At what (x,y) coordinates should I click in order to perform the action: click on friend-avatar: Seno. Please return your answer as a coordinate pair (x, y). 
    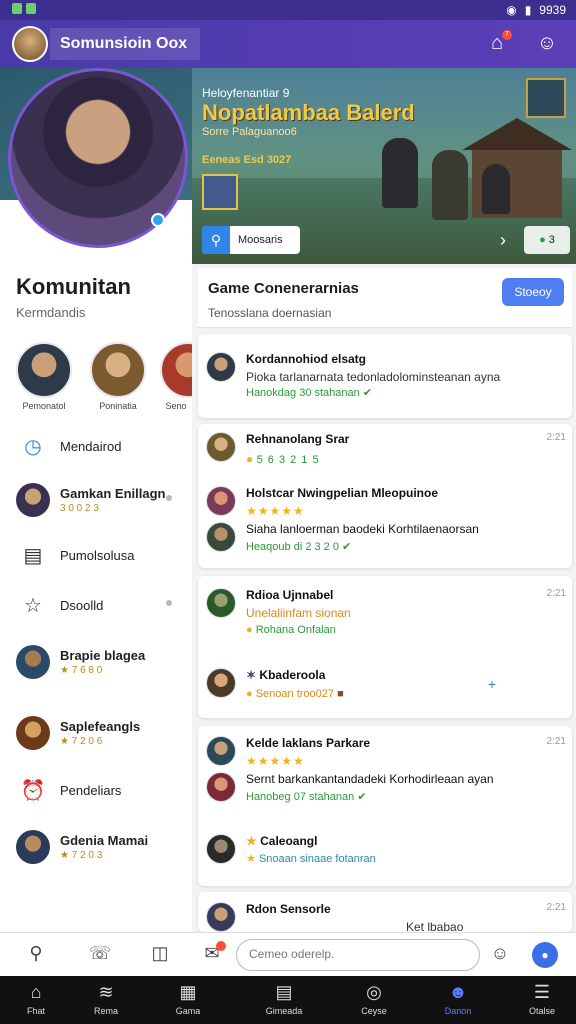
    Looking at the image, I should click on (176, 376).